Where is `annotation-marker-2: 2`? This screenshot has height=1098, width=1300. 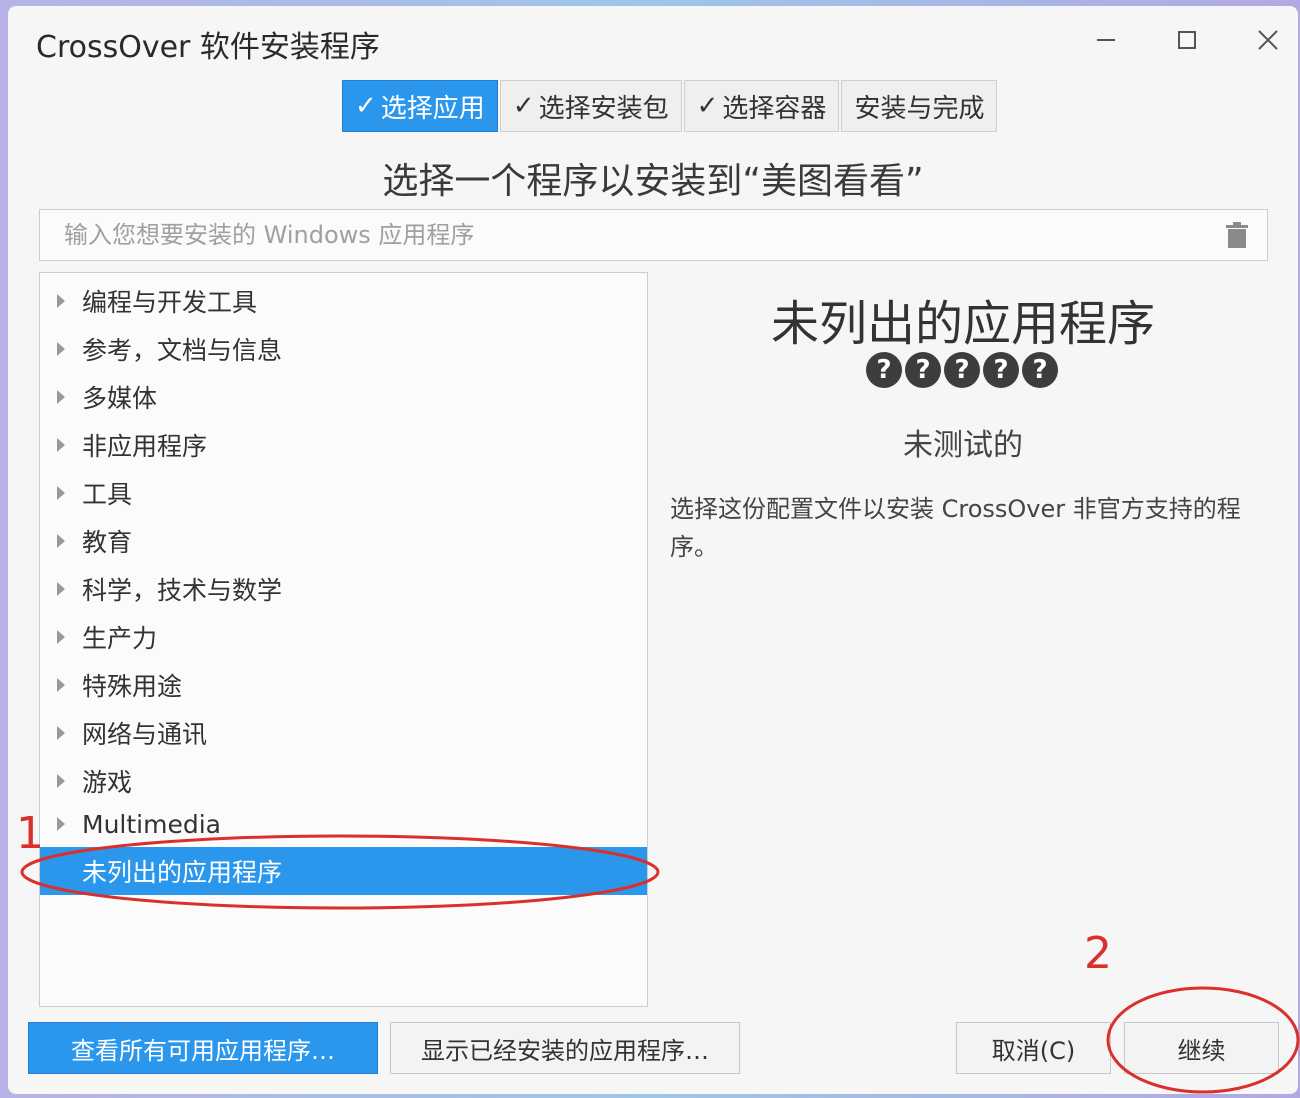
annotation-marker-2: 2 is located at coordinates (1098, 953).